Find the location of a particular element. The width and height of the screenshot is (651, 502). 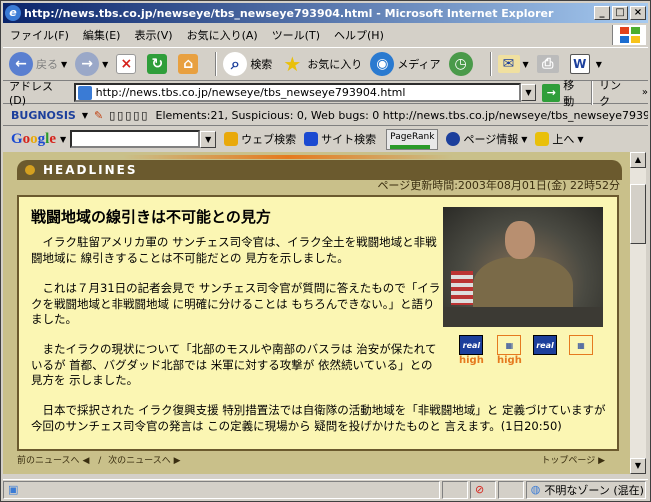

media-button: ◉ メディア is located at coordinates (405, 64).